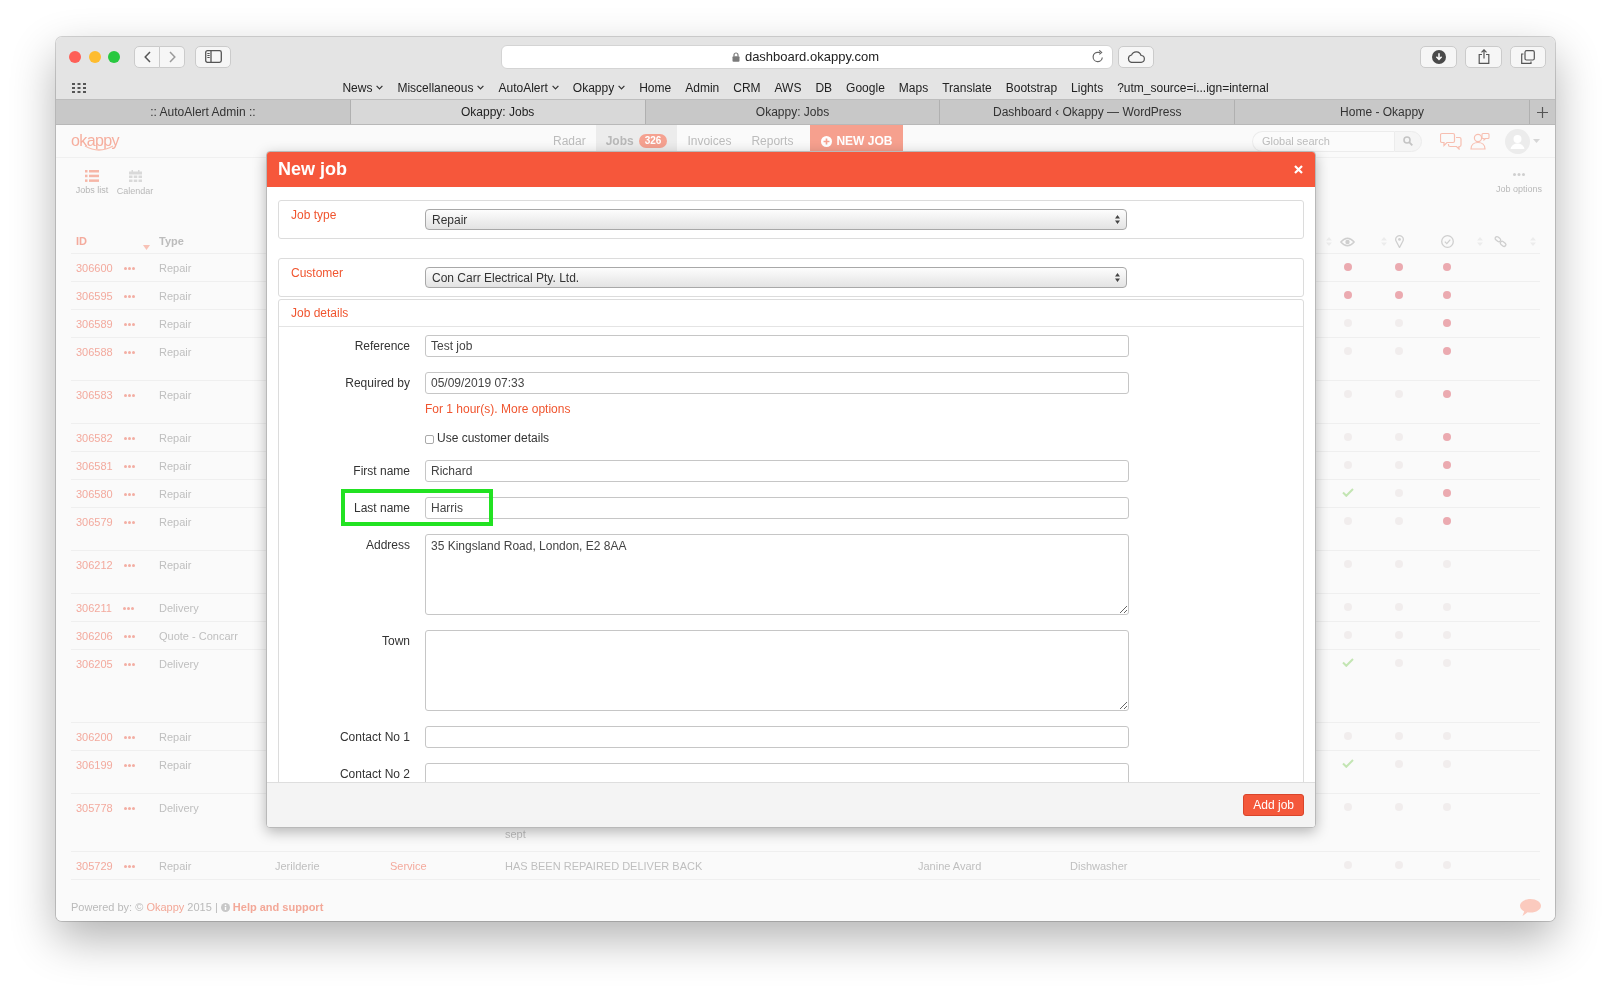 The width and height of the screenshot is (1611, 996). What do you see at coordinates (536, 409) in the screenshot?
I see `more-options-link: More options` at bounding box center [536, 409].